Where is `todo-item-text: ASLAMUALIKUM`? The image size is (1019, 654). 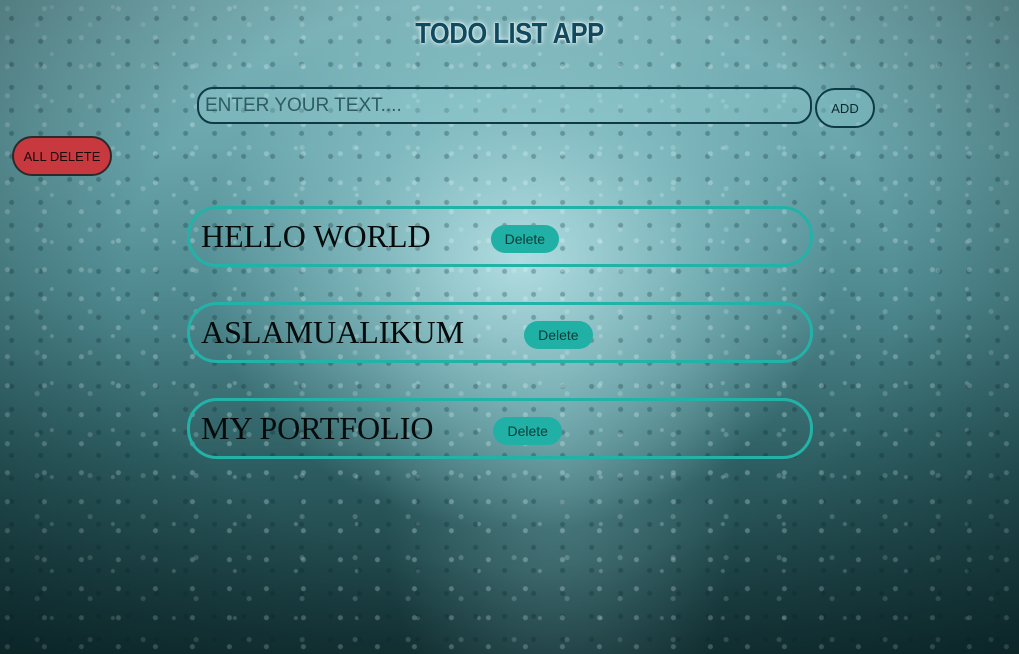
todo-item-text: ASLAMUALIKUM is located at coordinates (333, 332).